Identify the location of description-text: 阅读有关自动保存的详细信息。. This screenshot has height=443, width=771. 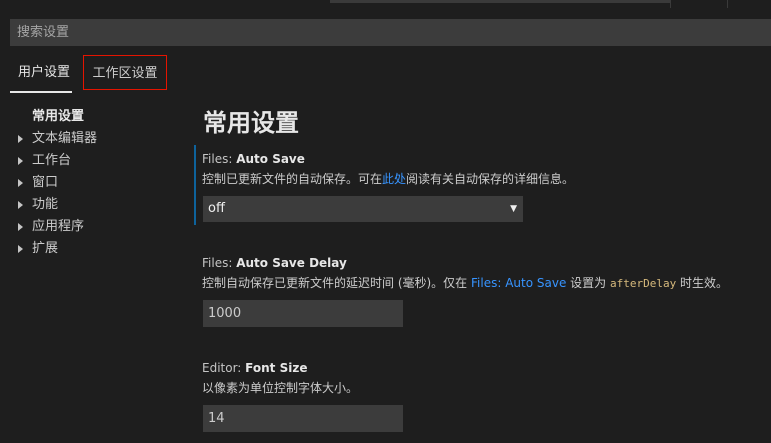
(490, 179).